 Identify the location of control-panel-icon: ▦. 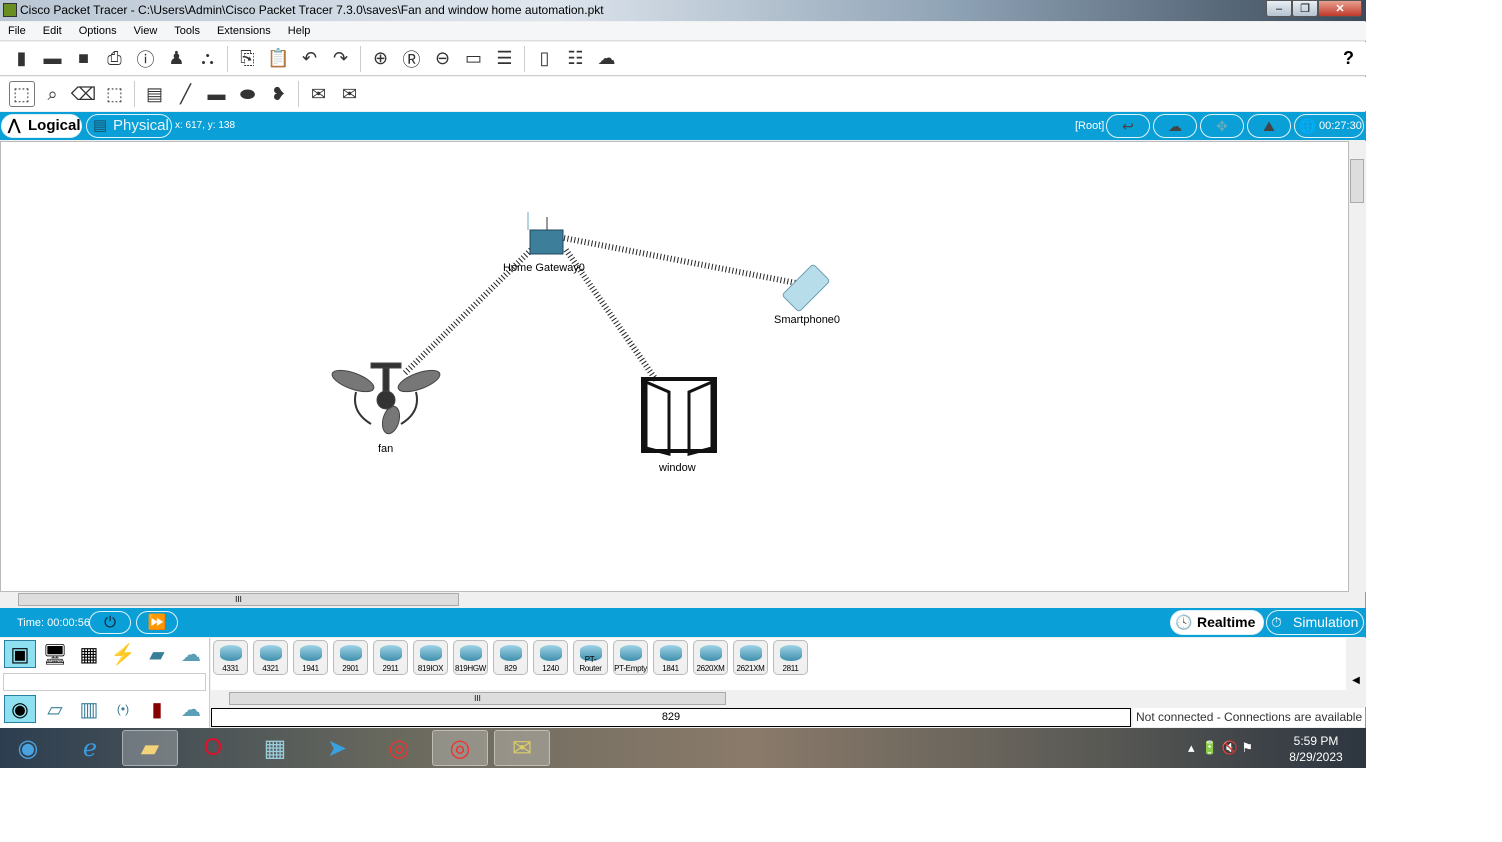
(275, 748).